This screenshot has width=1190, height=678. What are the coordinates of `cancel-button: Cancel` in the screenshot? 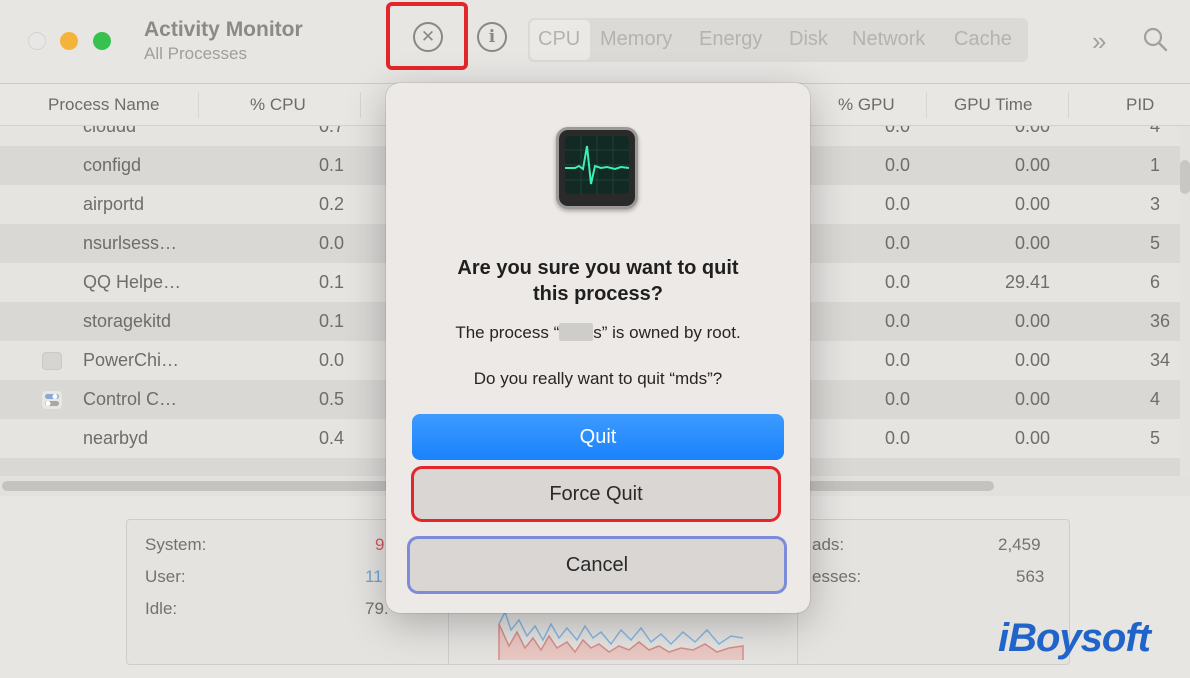 It's located at (597, 565).